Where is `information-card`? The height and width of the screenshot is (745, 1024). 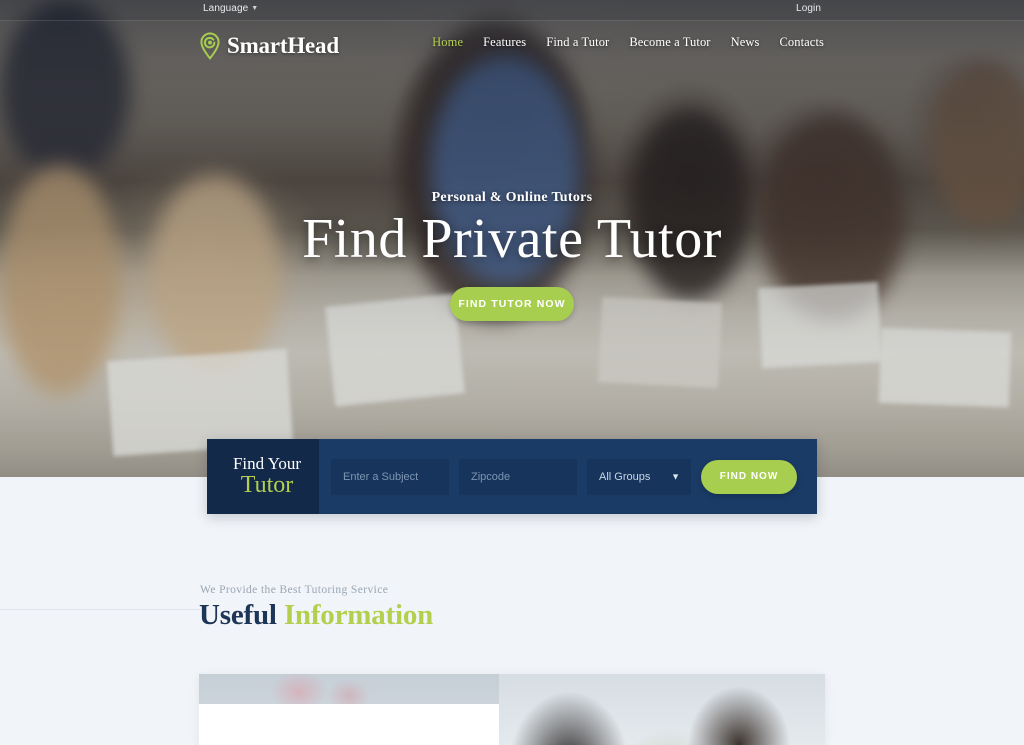 information-card is located at coordinates (512, 709).